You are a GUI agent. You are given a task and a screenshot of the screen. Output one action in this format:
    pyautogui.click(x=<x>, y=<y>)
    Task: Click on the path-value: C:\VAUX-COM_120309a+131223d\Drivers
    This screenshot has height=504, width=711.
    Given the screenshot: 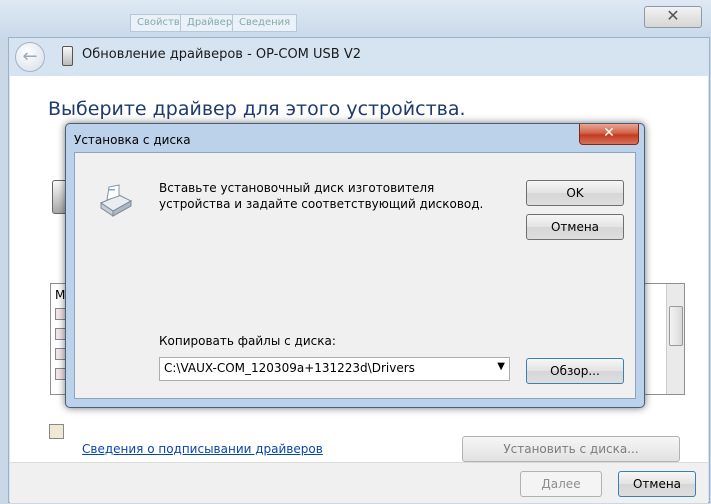 What is the action you would take?
    pyautogui.click(x=289, y=368)
    